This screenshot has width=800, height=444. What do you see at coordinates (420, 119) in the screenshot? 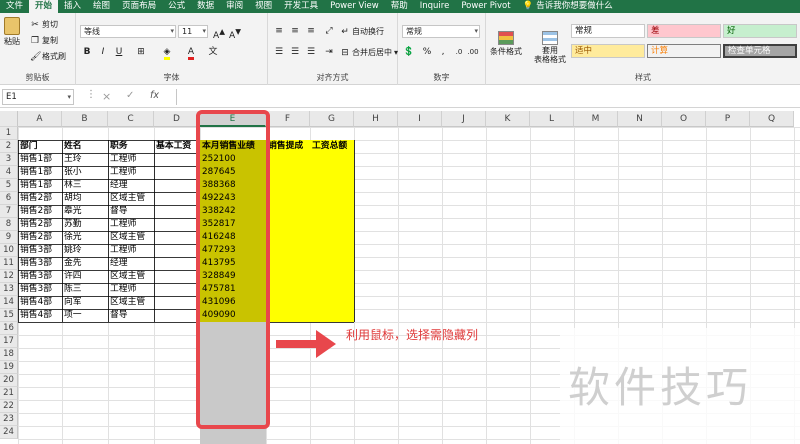
I see `column-header-I: I` at bounding box center [420, 119].